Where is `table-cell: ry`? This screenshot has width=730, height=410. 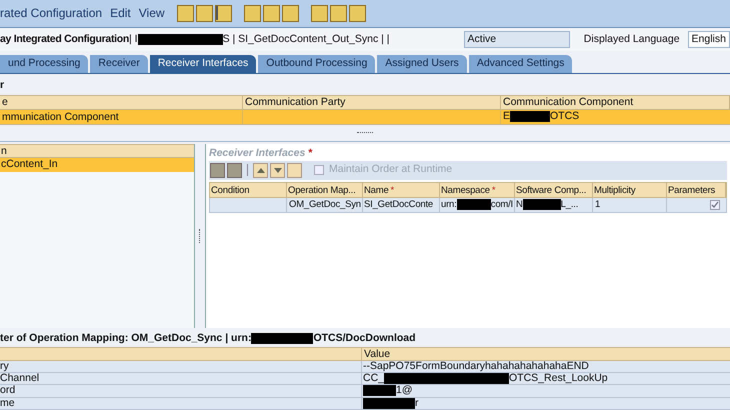
table-cell: ry is located at coordinates (4, 366).